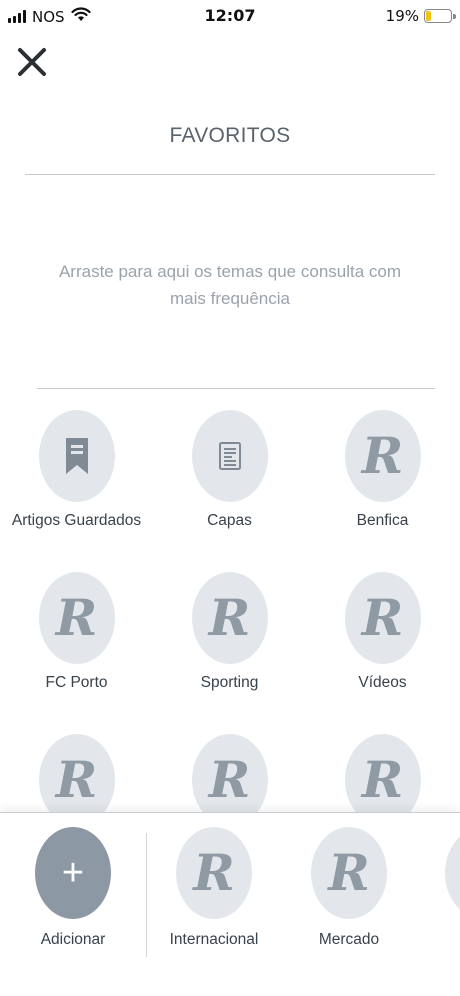  What do you see at coordinates (76, 520) in the screenshot?
I see `theme-label: Artigos Guardados` at bounding box center [76, 520].